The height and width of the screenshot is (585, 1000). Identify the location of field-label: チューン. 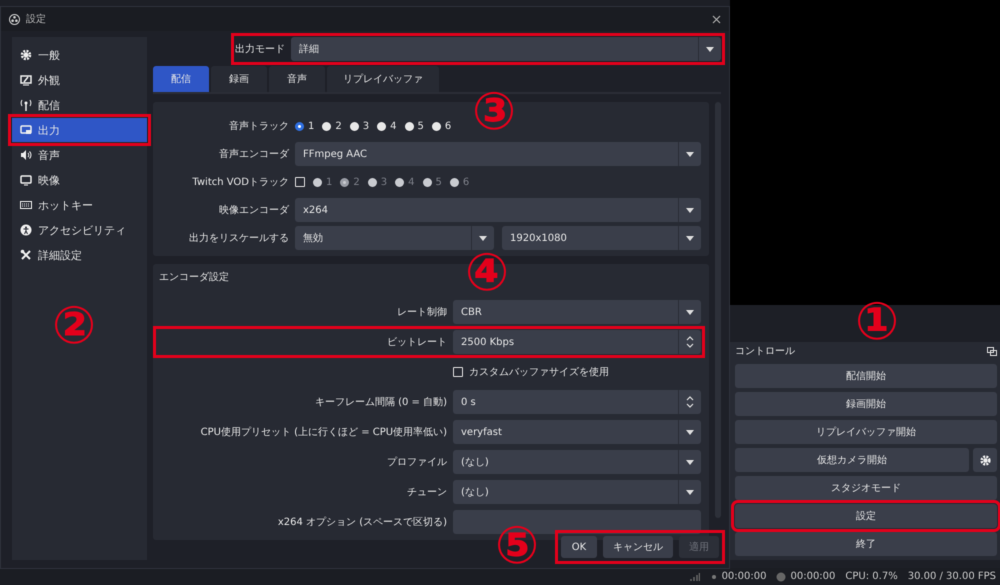
(426, 492).